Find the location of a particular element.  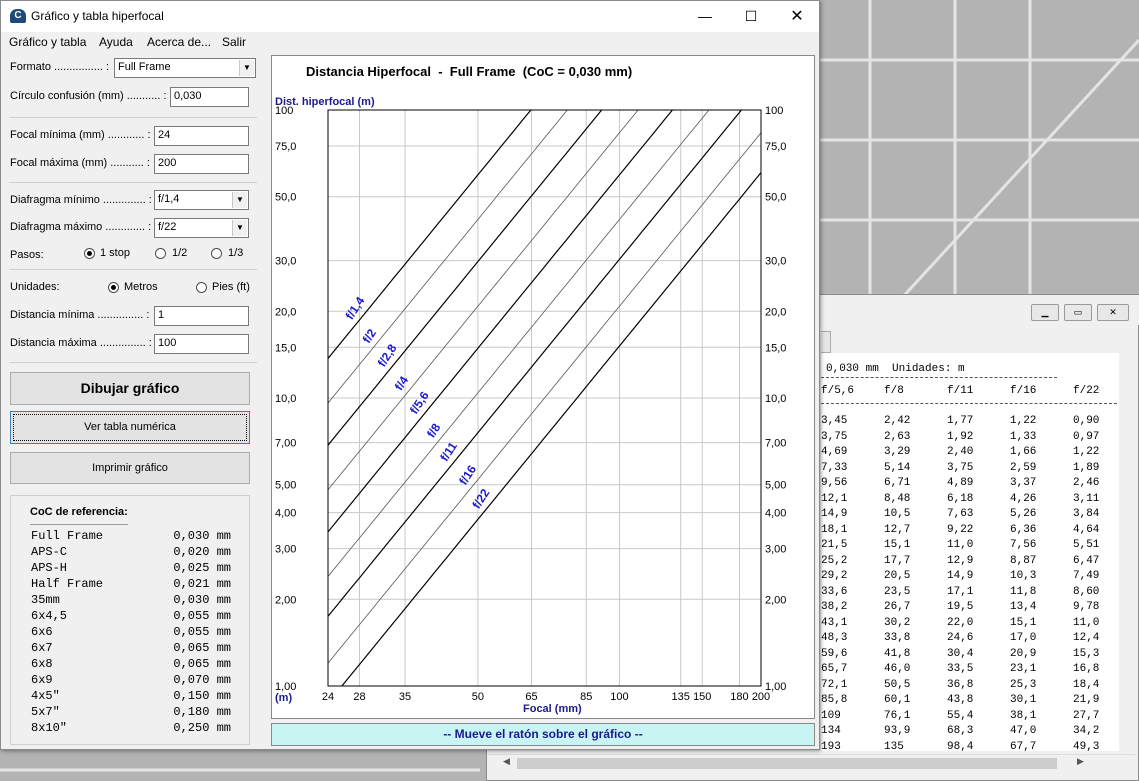

app-logo-icon: C is located at coordinates (18, 16).